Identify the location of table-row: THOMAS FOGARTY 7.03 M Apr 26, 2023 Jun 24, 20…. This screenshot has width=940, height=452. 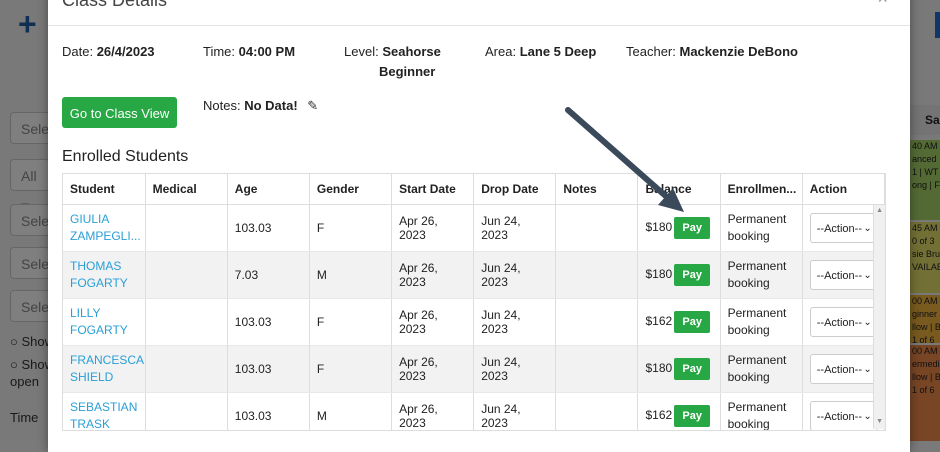
(474, 275).